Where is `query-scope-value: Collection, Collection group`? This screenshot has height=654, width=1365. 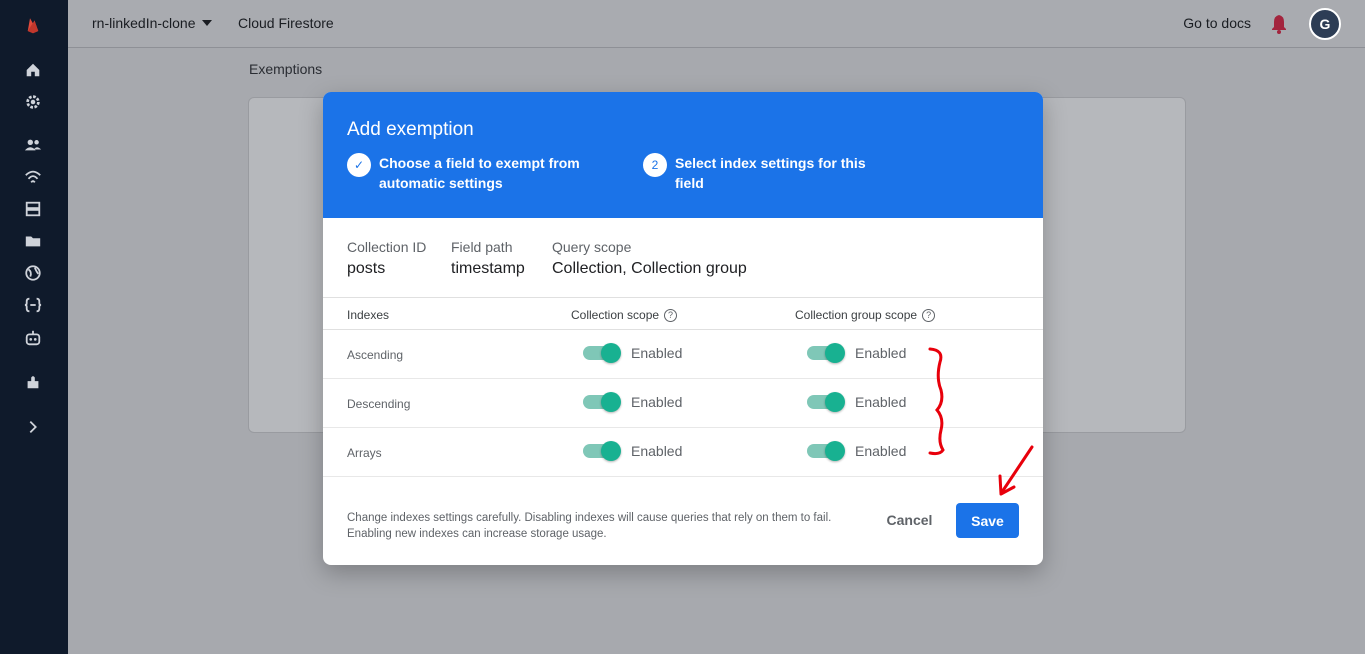
query-scope-value: Collection, Collection group is located at coordinates (649, 268).